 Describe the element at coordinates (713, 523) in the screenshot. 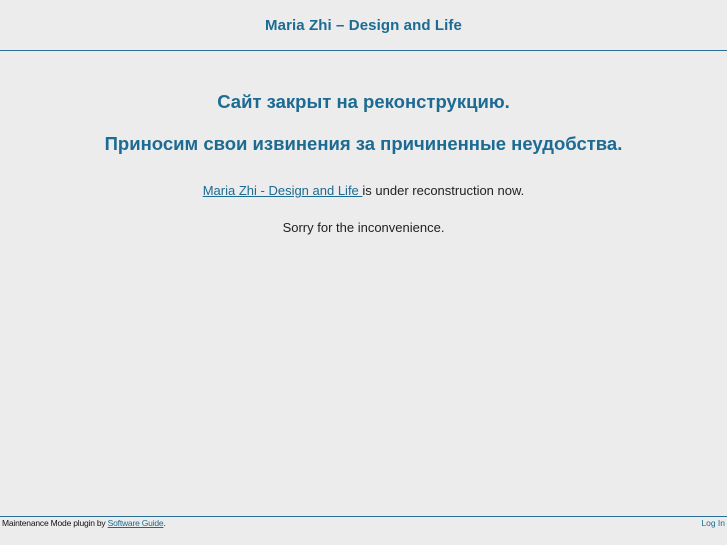

I see `login-link: Log In` at that location.